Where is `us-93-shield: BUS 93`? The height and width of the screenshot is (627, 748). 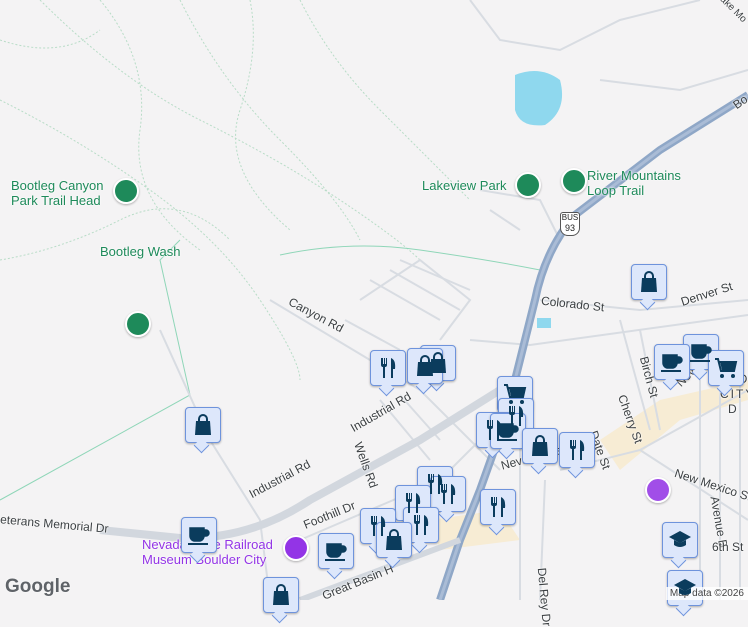
us-93-shield: BUS 93 is located at coordinates (570, 224).